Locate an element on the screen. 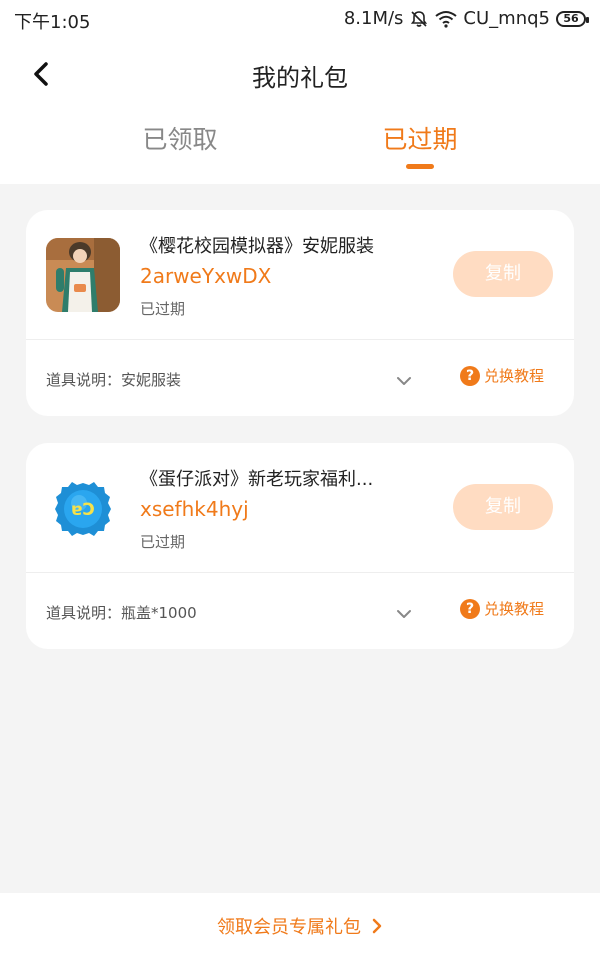 The image size is (600, 960). status-time: 下午1:05 is located at coordinates (52, 22).